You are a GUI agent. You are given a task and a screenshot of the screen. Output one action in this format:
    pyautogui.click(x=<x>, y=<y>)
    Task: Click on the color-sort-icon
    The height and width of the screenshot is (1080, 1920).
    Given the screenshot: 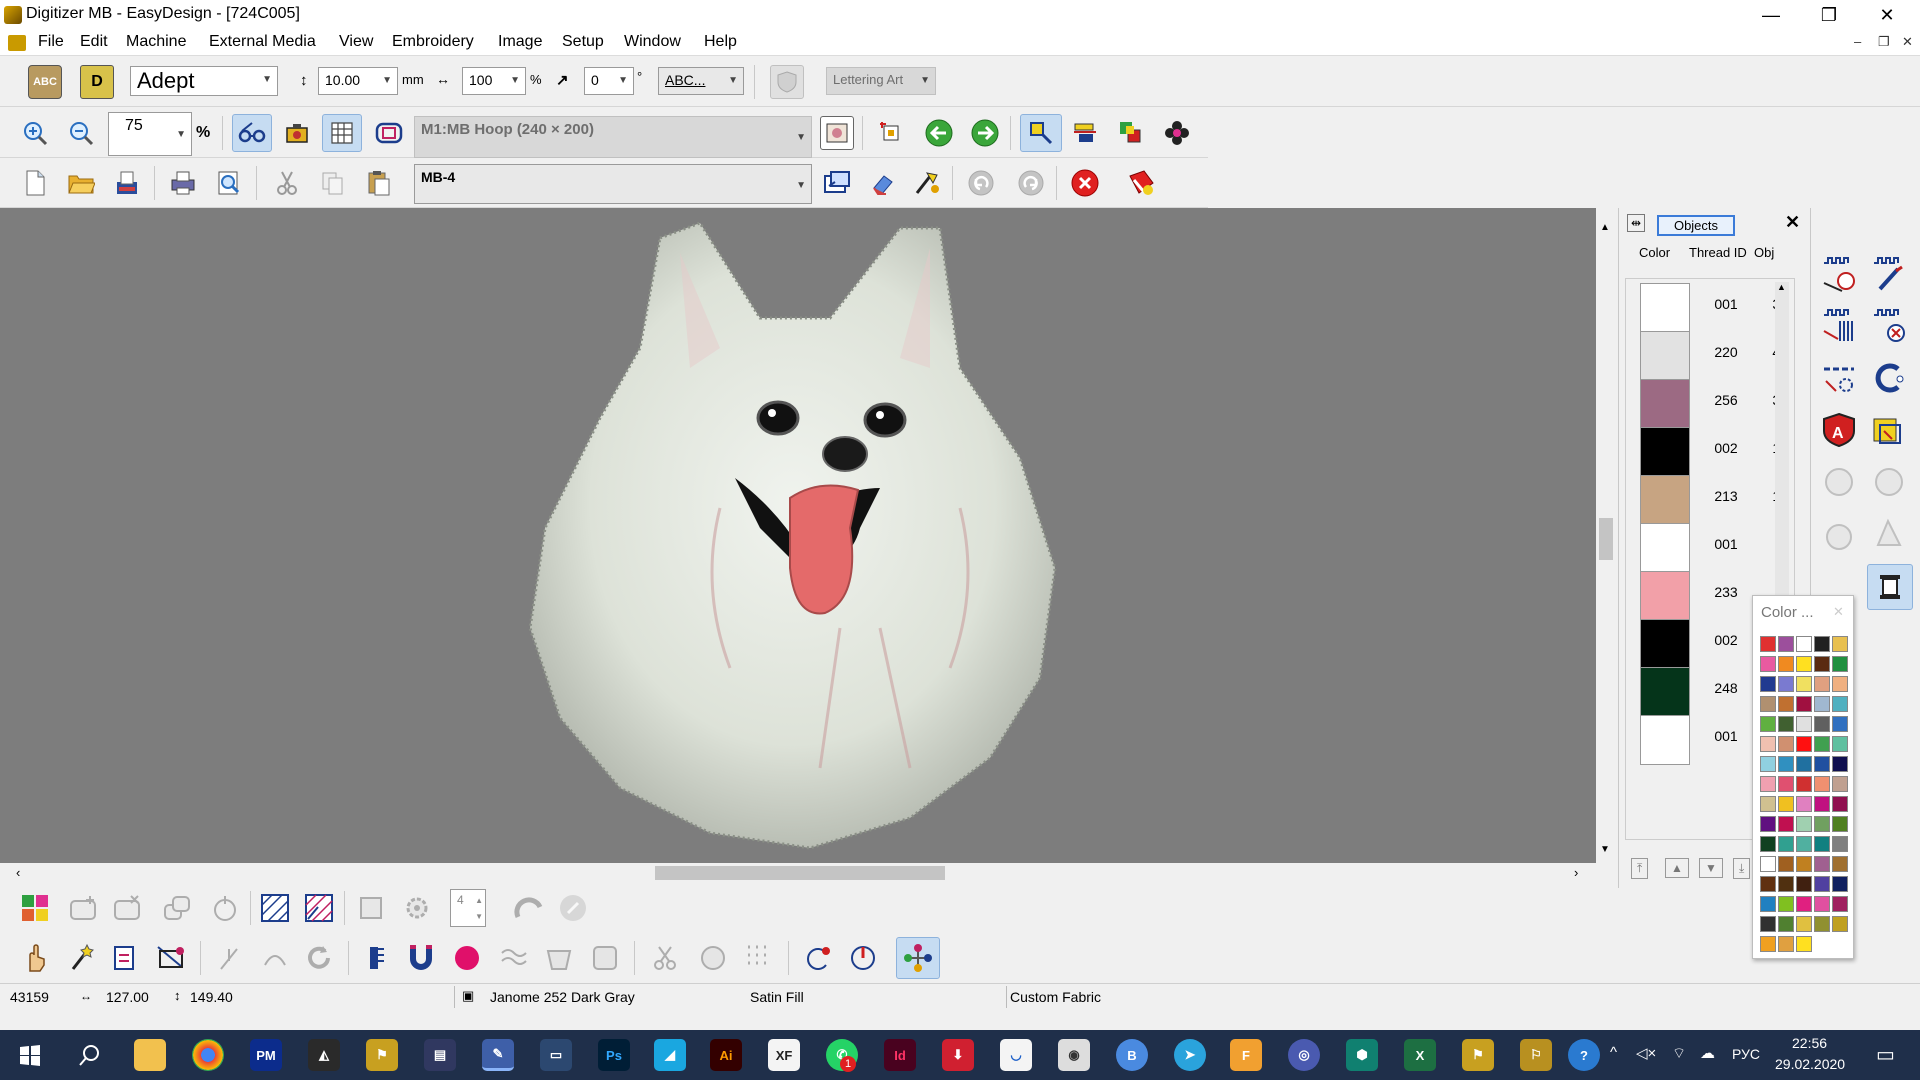 What is the action you would take?
    pyautogui.click(x=35, y=908)
    